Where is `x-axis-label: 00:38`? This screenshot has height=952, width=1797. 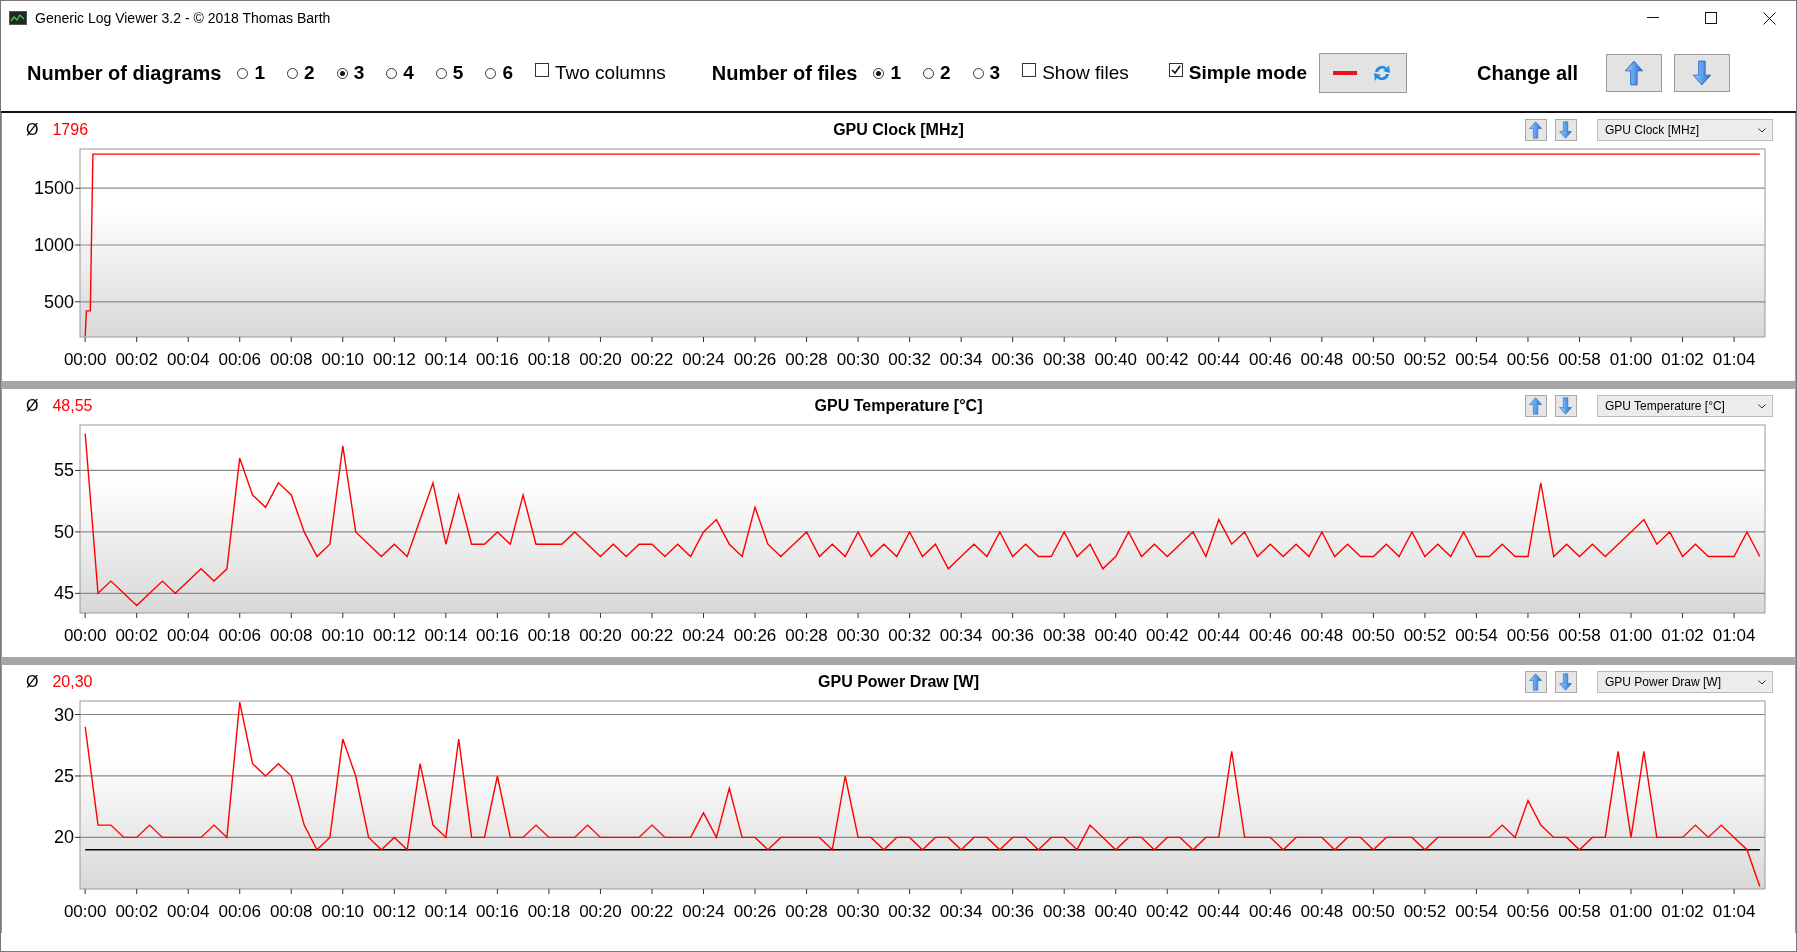
x-axis-label: 00:38 is located at coordinates (1064, 635).